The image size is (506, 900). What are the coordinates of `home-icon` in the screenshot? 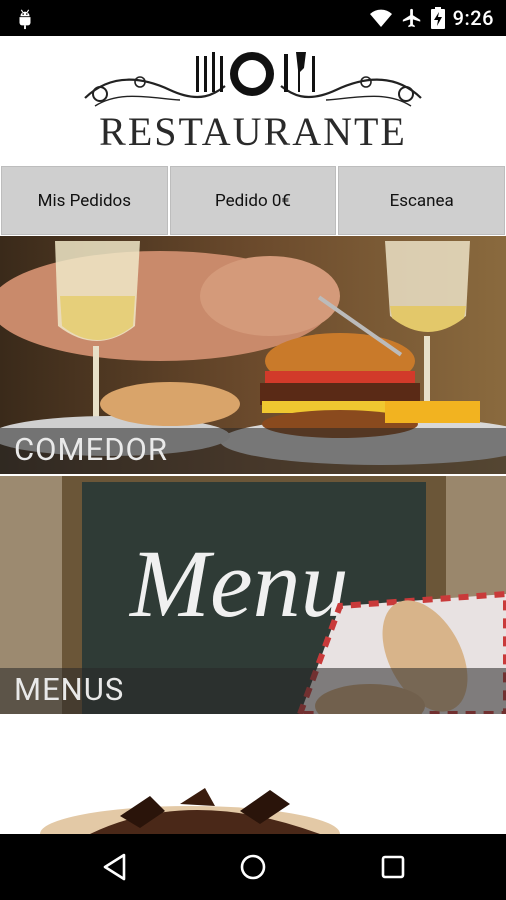 It's located at (253, 867).